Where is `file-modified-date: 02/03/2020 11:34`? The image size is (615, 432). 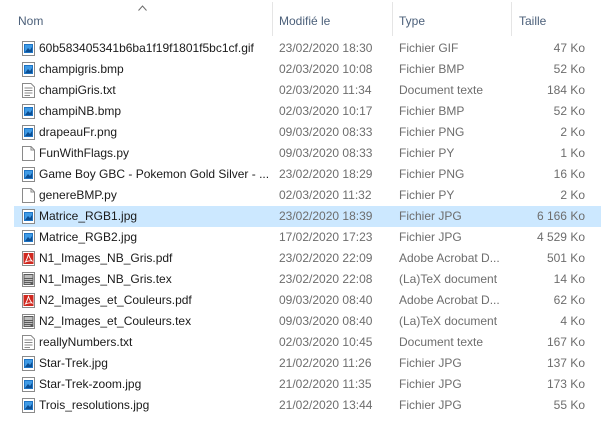 file-modified-date: 02/03/2020 11:34 is located at coordinates (325, 90).